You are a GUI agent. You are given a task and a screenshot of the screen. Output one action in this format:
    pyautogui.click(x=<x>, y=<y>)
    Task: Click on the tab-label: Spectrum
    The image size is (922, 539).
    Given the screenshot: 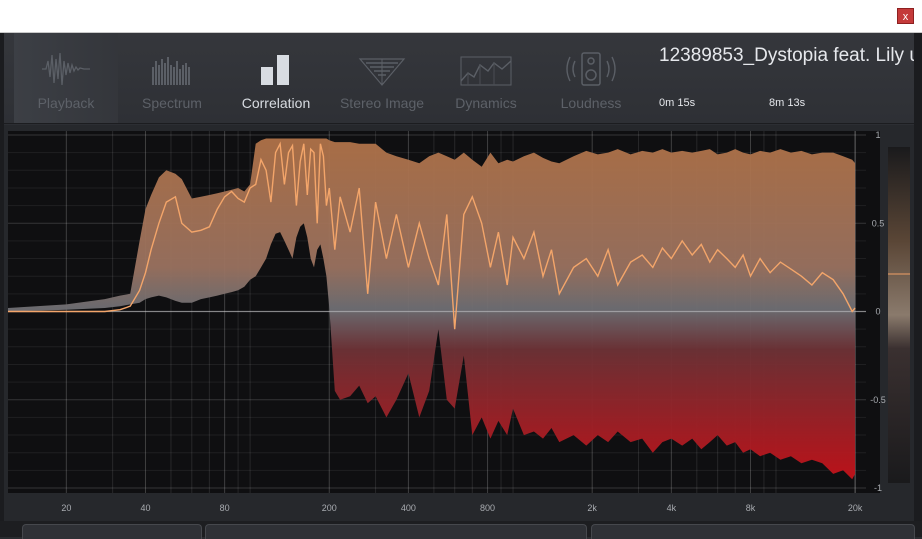 What is the action you would take?
    pyautogui.click(x=172, y=103)
    